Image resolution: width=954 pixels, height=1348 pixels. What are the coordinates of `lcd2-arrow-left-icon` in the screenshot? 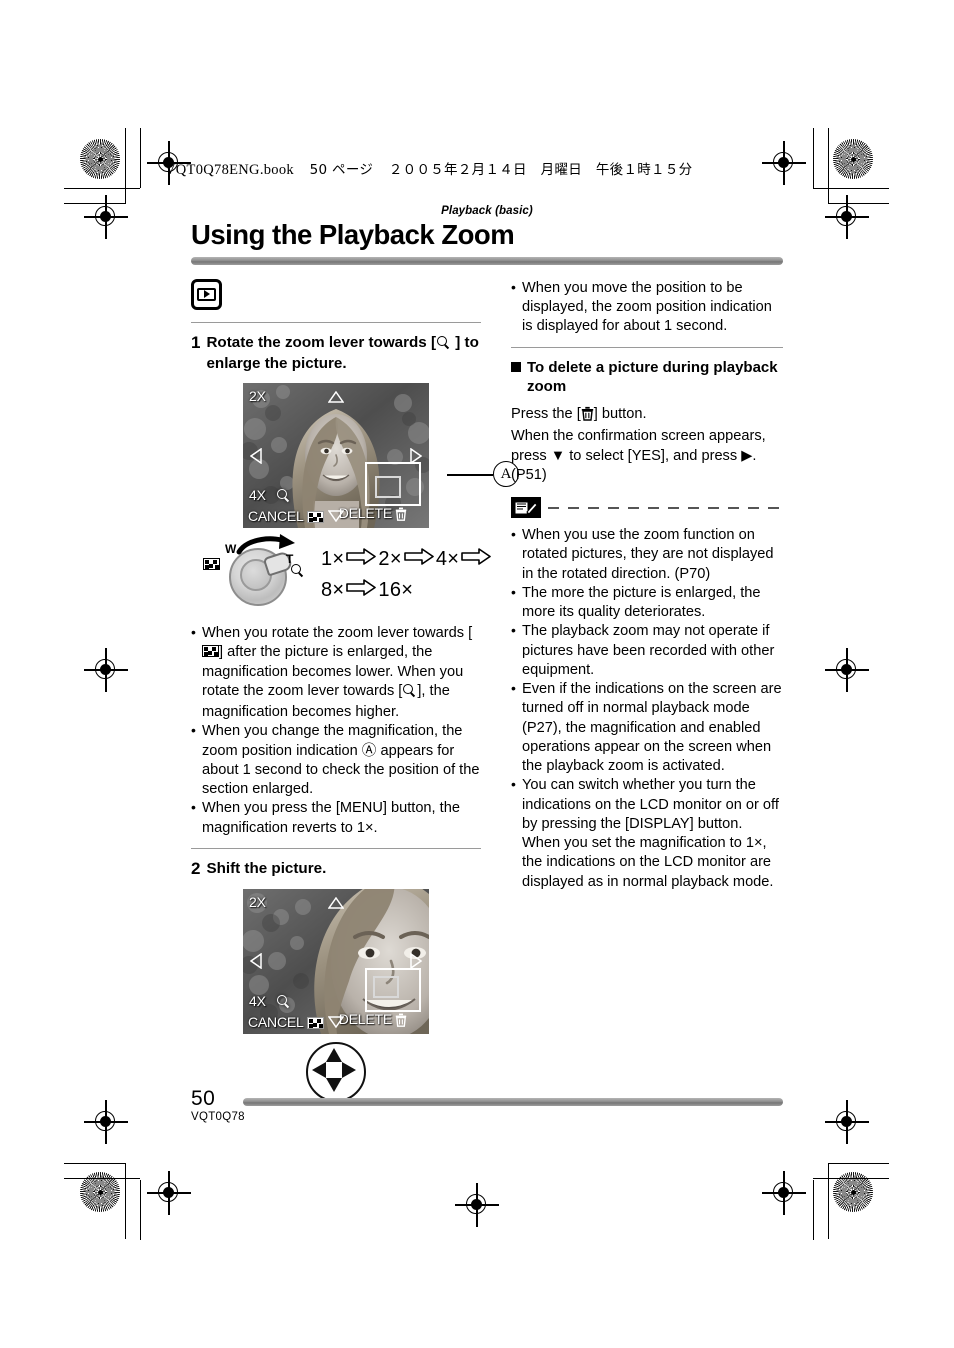 It's located at (256, 961).